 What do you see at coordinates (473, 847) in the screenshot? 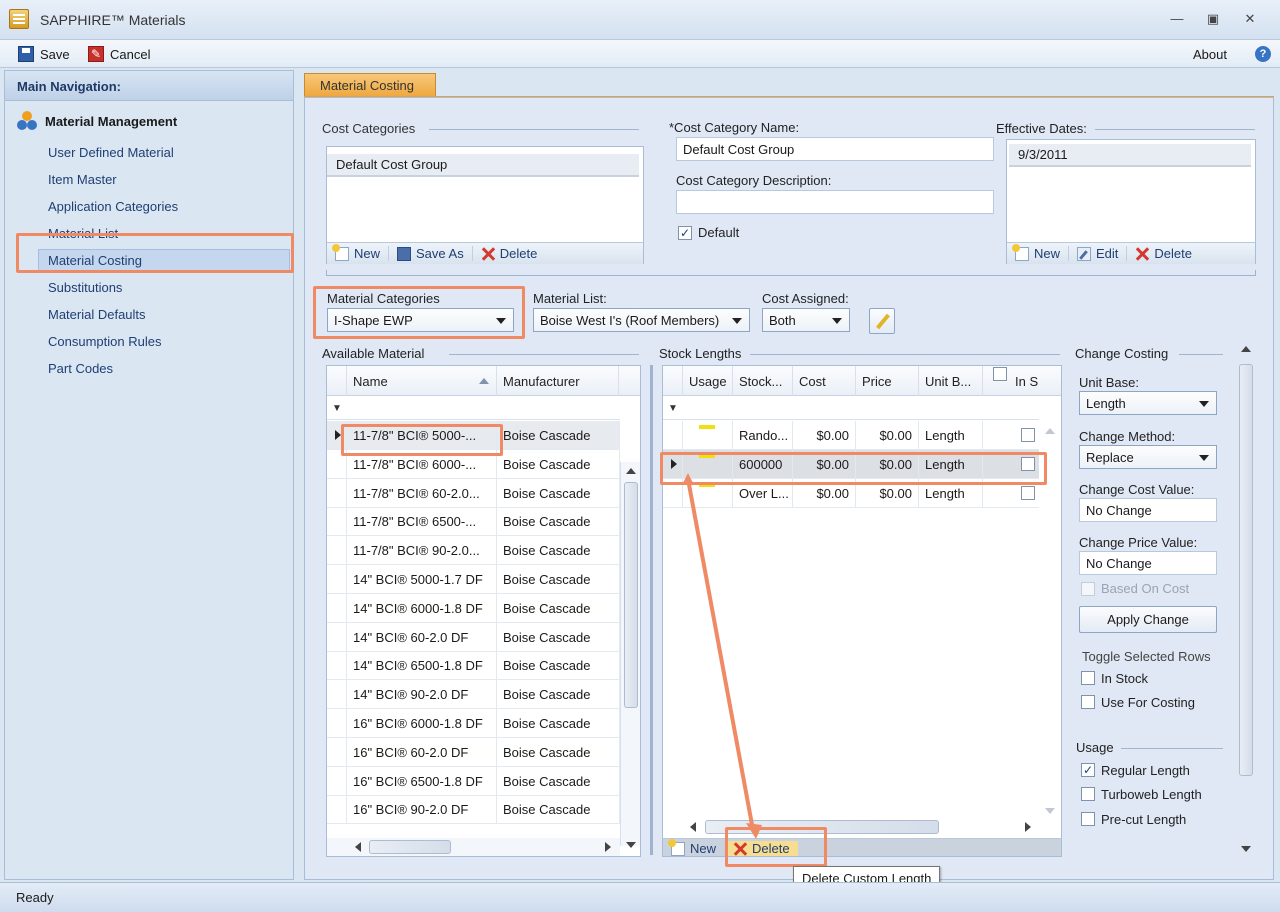
I see `horizontal-scrollbar` at bounding box center [473, 847].